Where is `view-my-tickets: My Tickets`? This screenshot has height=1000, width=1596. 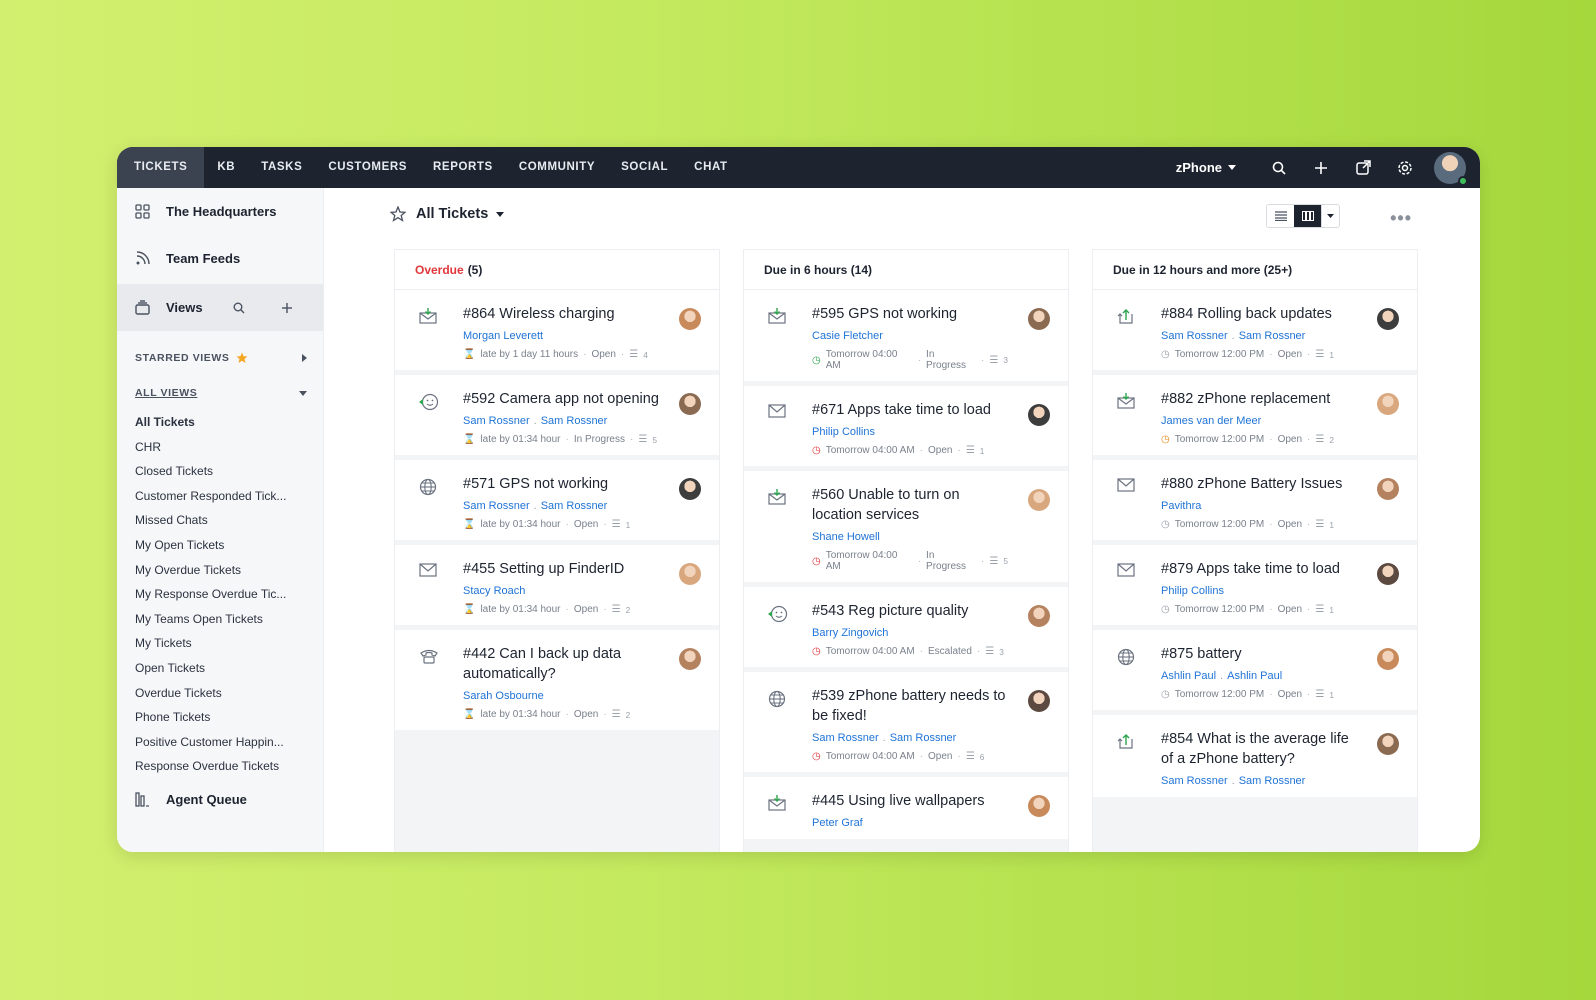 view-my-tickets: My Tickets is located at coordinates (220, 643).